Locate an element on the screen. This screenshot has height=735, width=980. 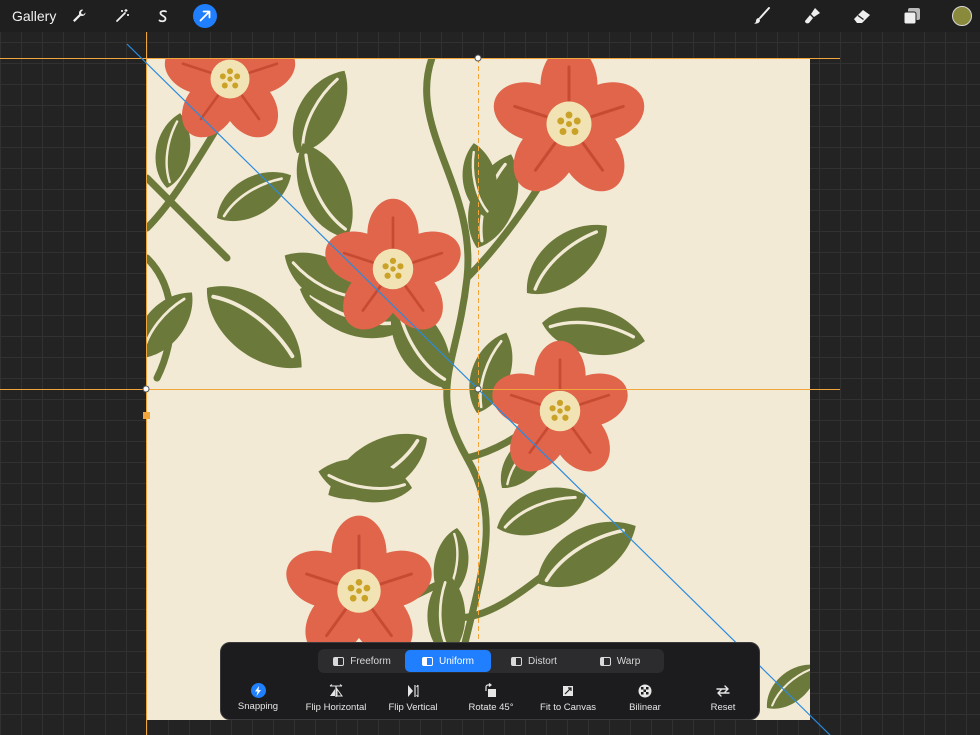
transform-mode-selector: Freeform Uniform Distort Warp is located at coordinates (491, 661).